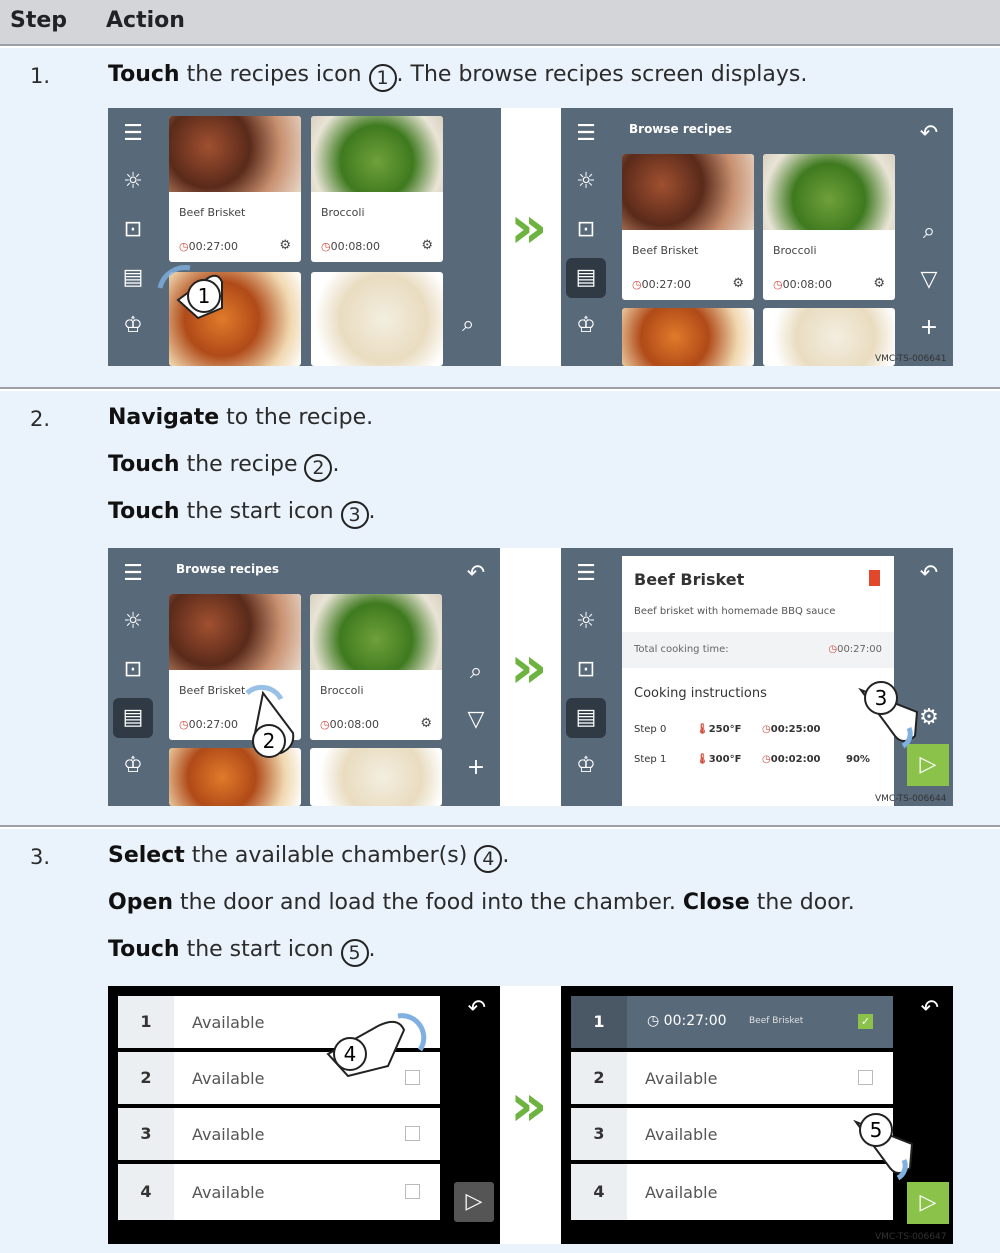  Describe the element at coordinates (855, 649) in the screenshot. I see `total-time-value: ◷00:27:00` at that location.